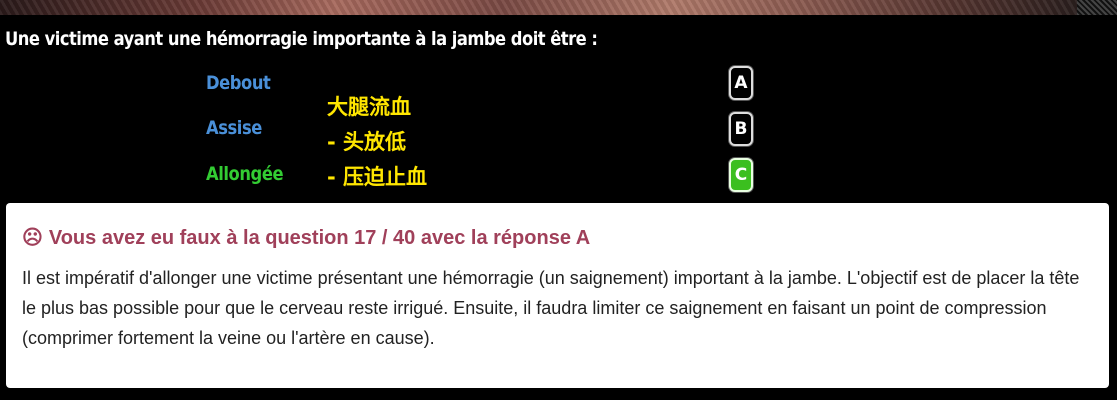 This screenshot has width=1117, height=400. I want to click on answer-option-a: Debout, so click(238, 83).